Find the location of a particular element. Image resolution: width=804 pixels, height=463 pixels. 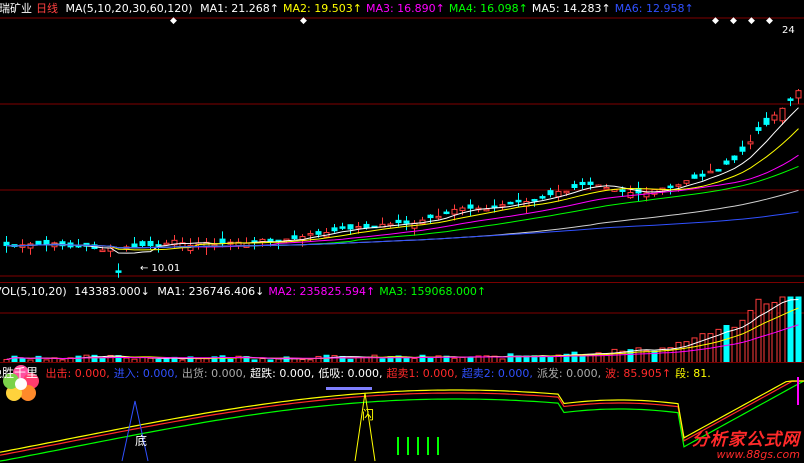

ma-value-1: MA1: 21.268↑ is located at coordinates (240, 8).